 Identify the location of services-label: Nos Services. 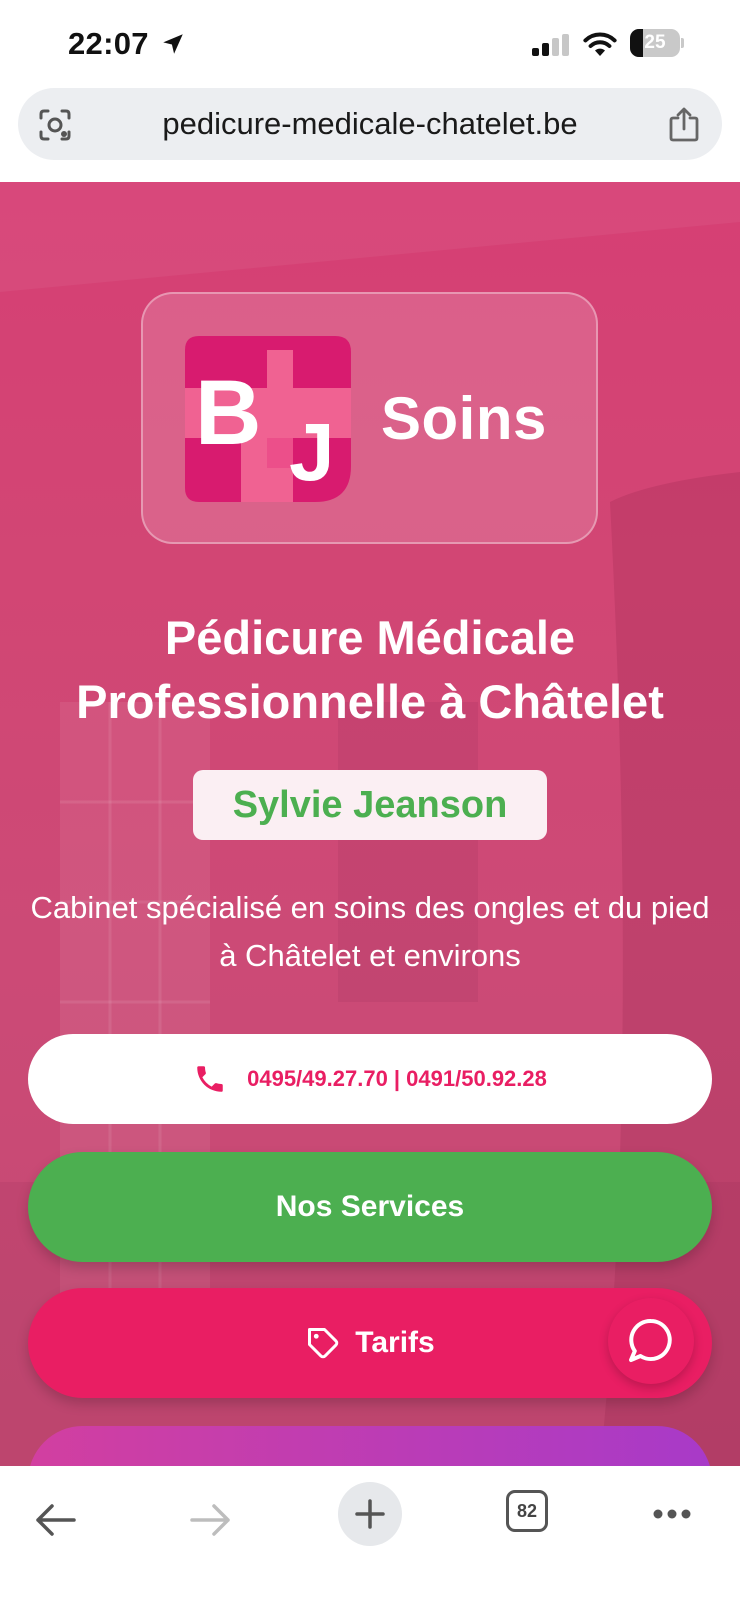
(370, 1206).